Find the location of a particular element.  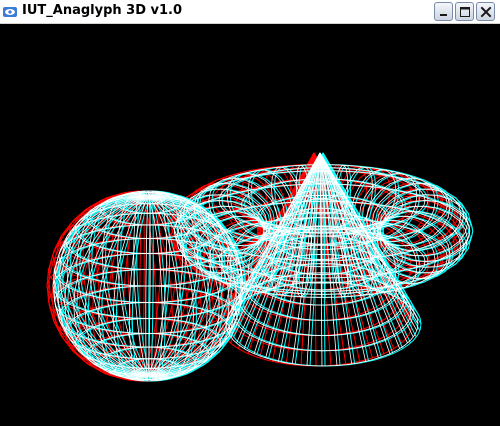

window-title: IUT_Anaglyph 3D v1.0 is located at coordinates (102, 10).